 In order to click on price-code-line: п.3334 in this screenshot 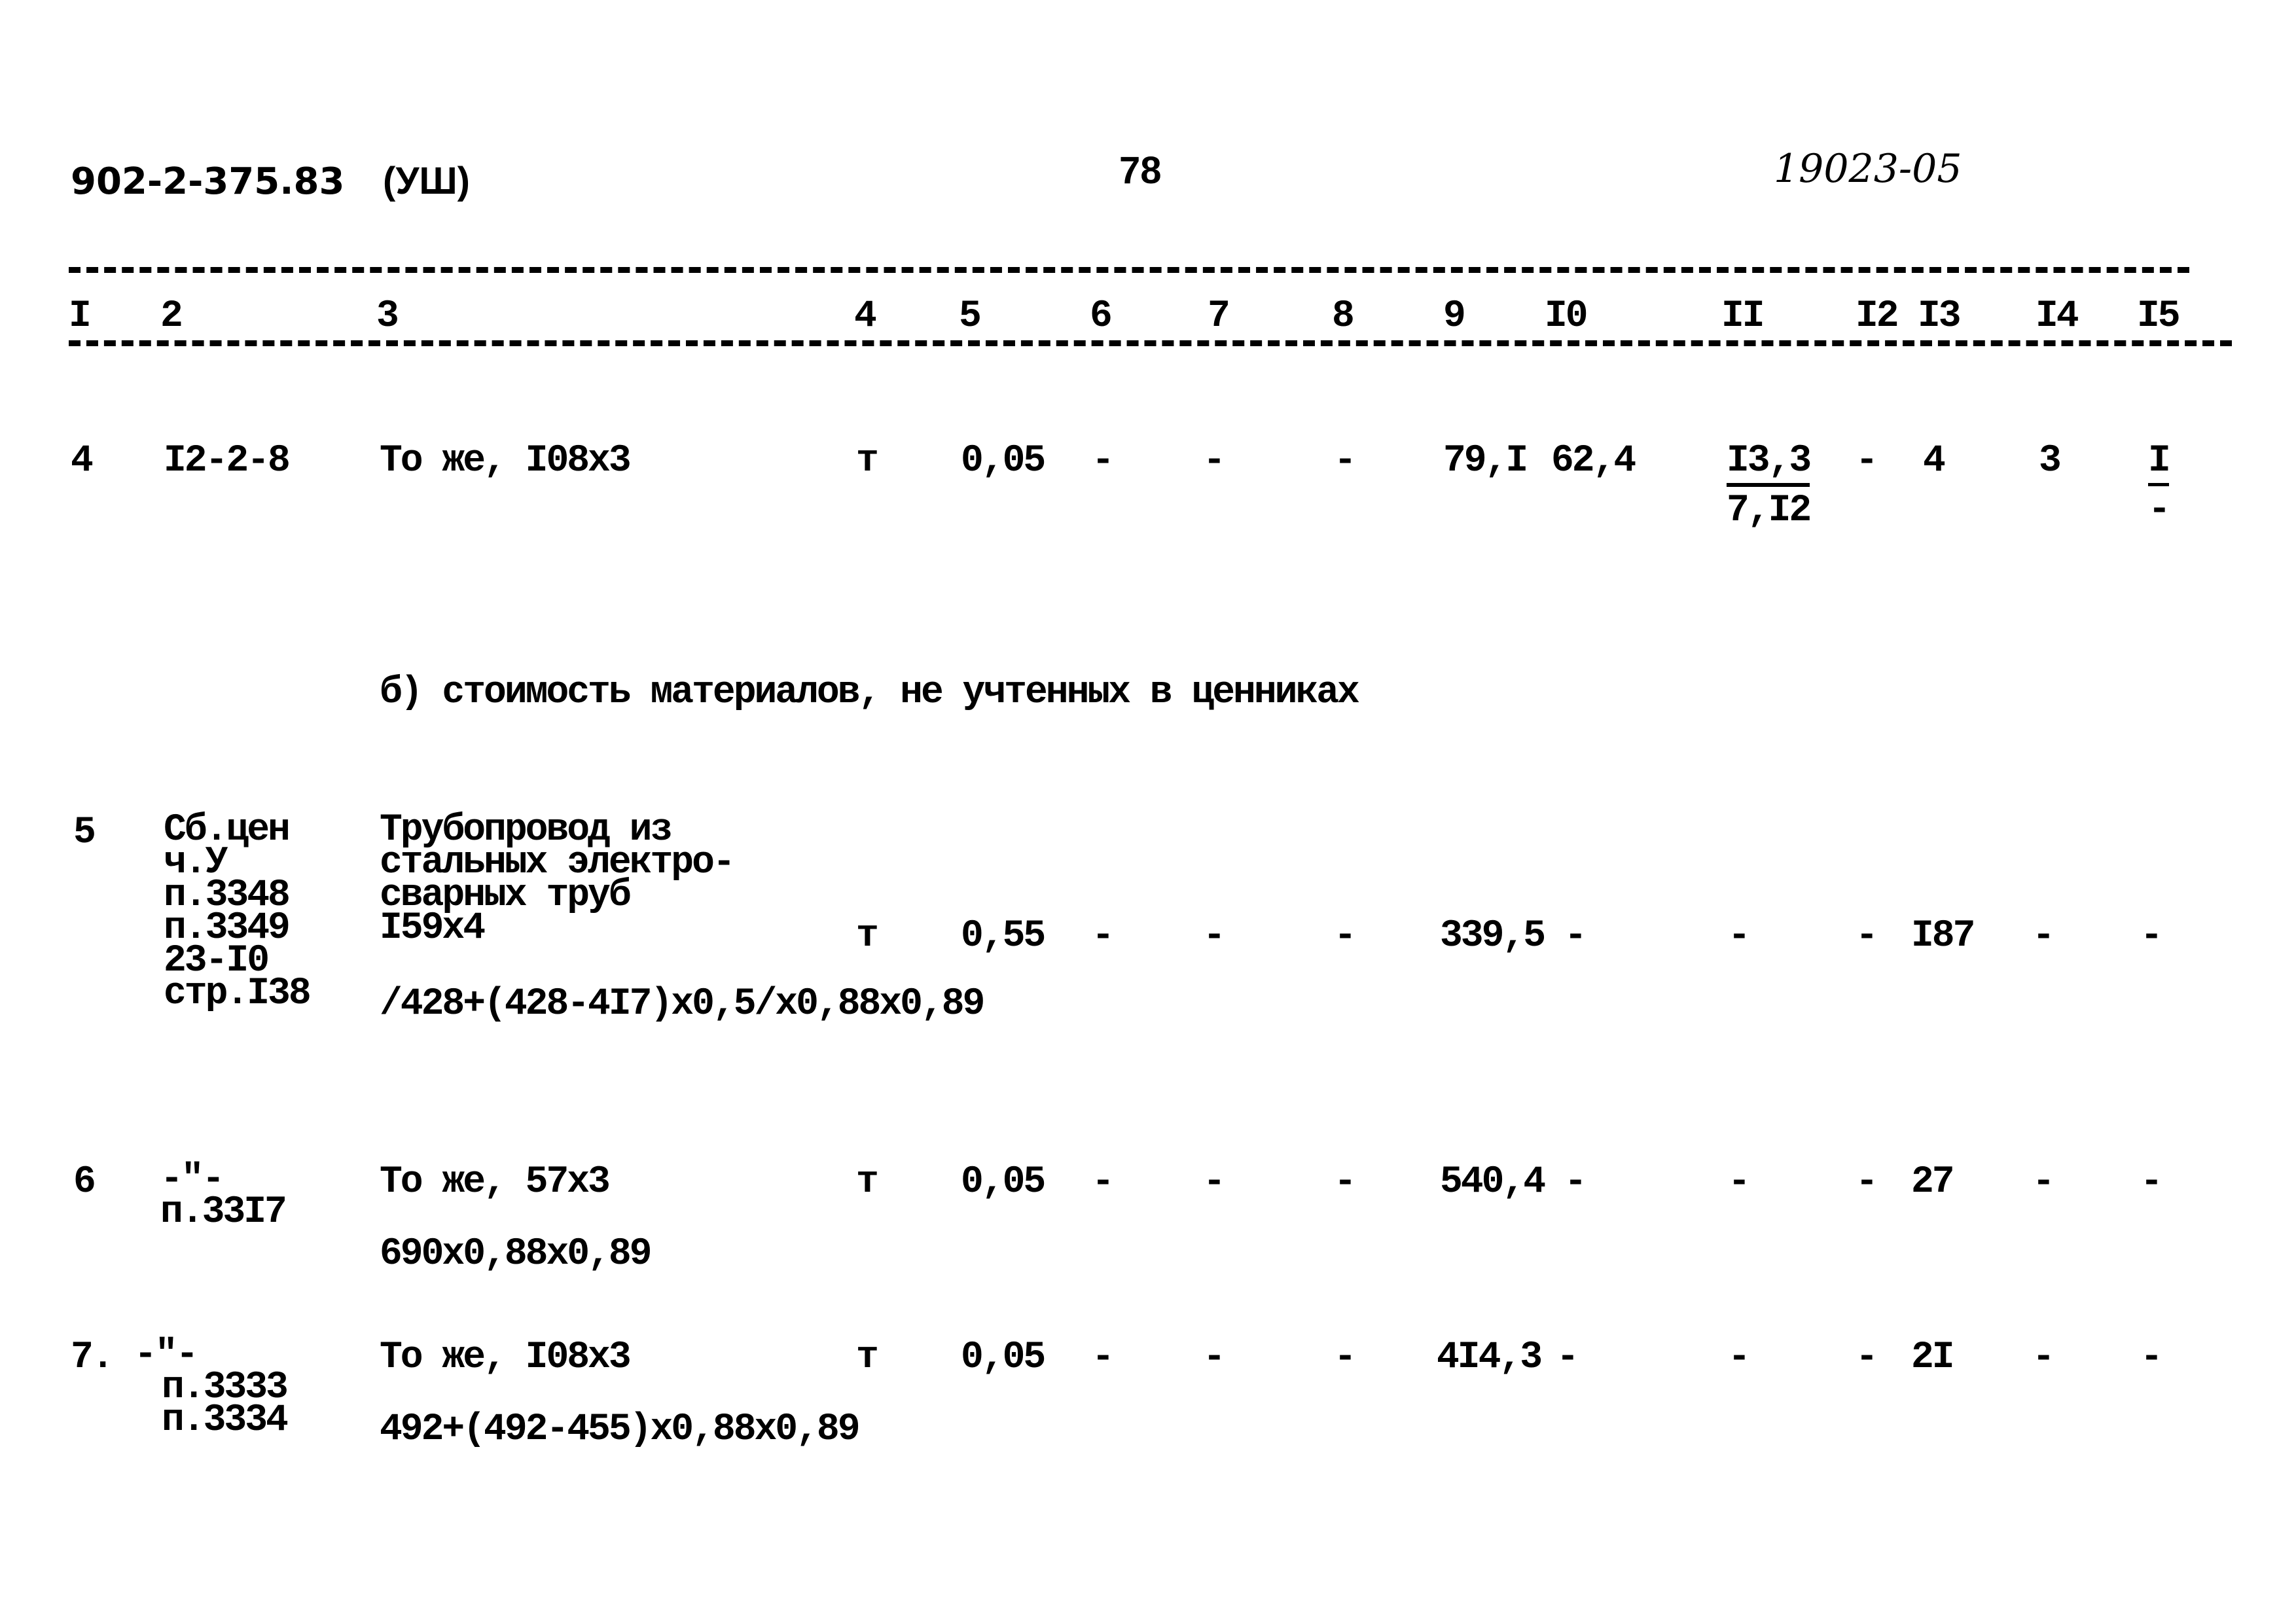, I will do `click(225, 1421)`.